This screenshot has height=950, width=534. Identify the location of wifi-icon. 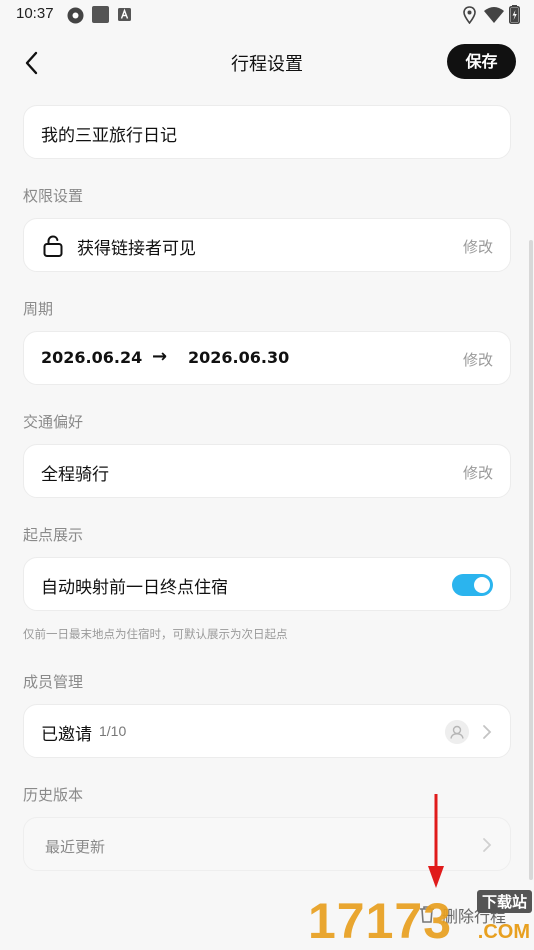
(494, 15).